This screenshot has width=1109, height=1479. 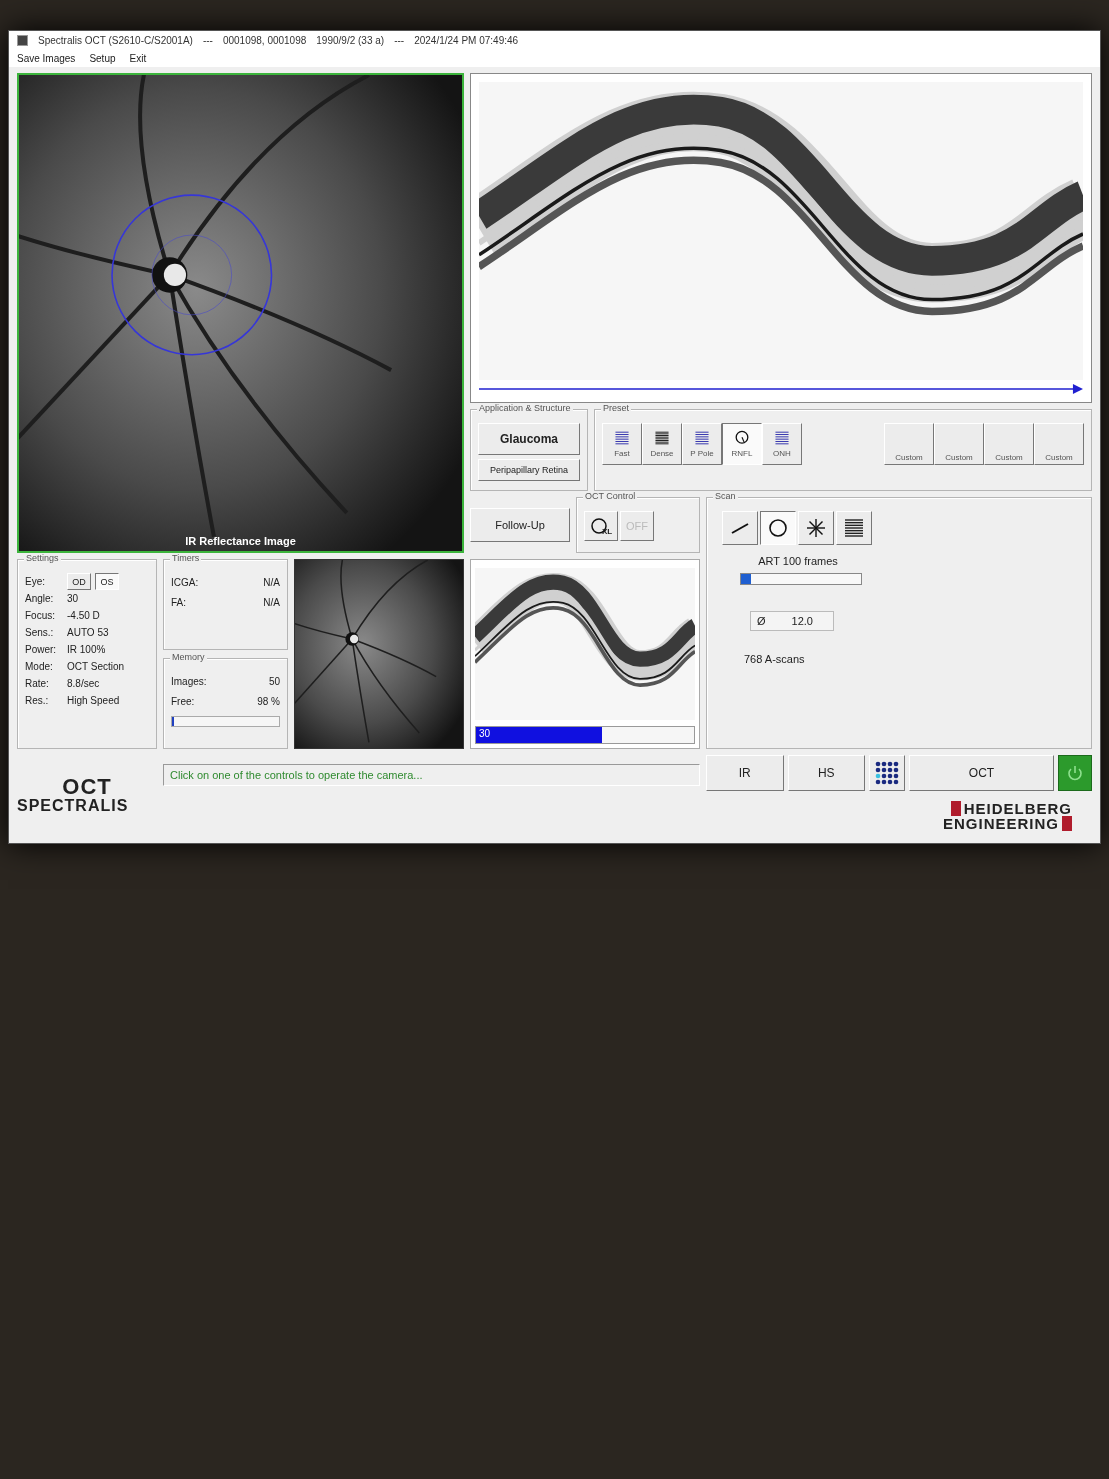 I want to click on preset-button: Dense, so click(x=662, y=444).